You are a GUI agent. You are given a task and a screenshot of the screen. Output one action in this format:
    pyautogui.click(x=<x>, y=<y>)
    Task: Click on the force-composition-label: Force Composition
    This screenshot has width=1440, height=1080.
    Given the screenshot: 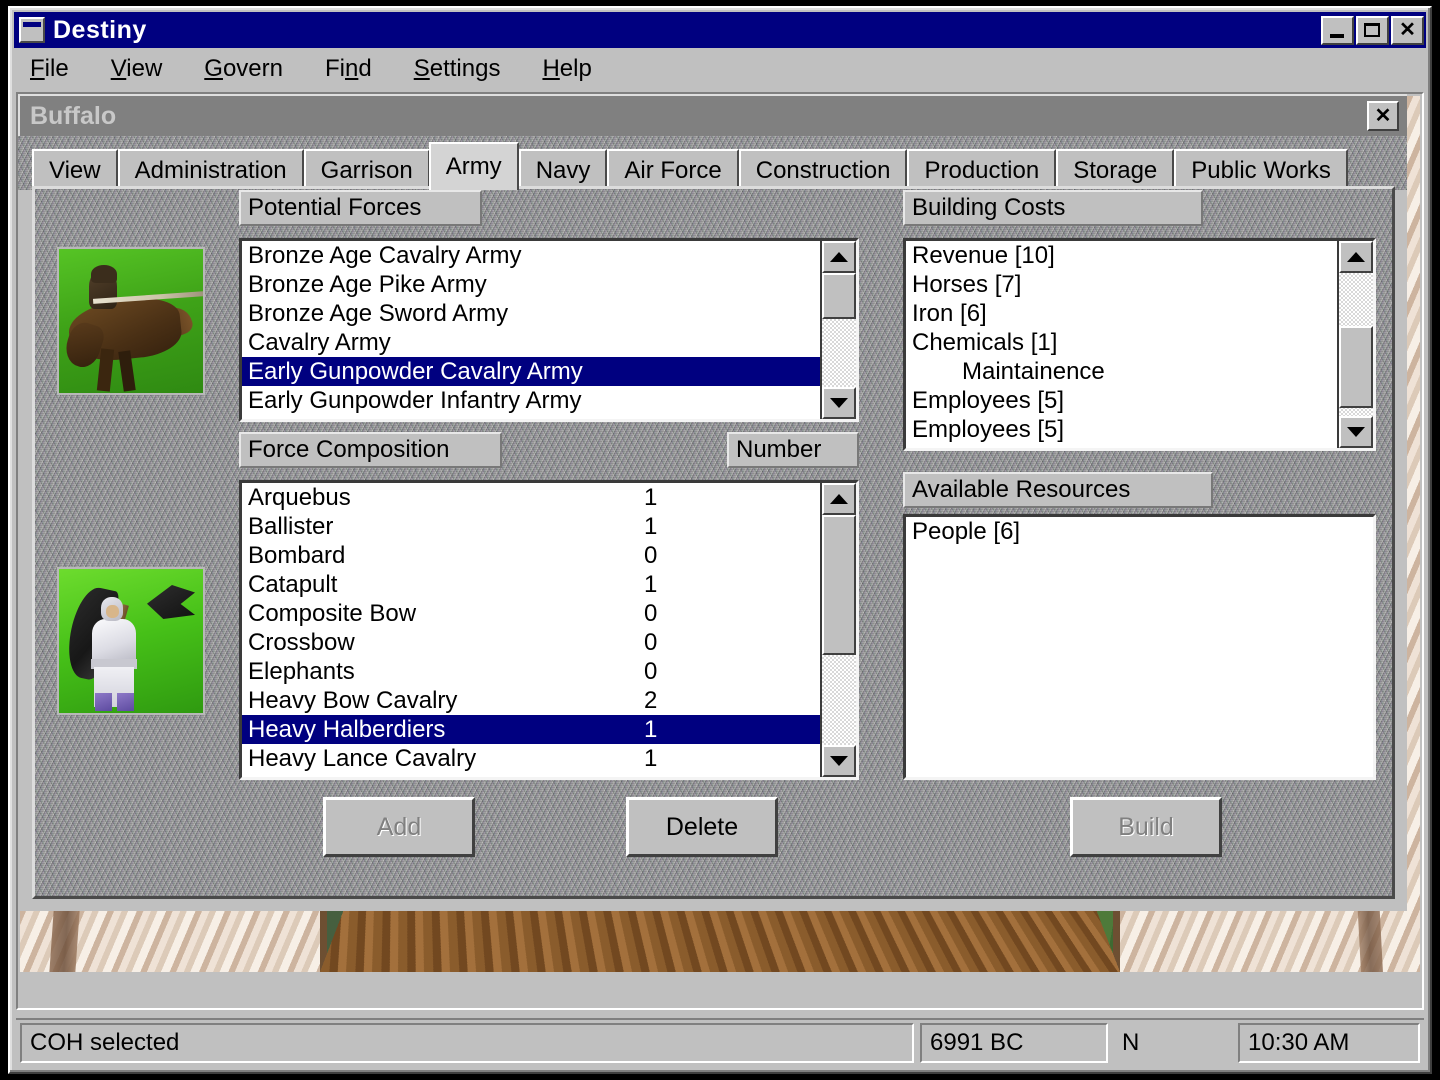 What is the action you would take?
    pyautogui.click(x=370, y=450)
    